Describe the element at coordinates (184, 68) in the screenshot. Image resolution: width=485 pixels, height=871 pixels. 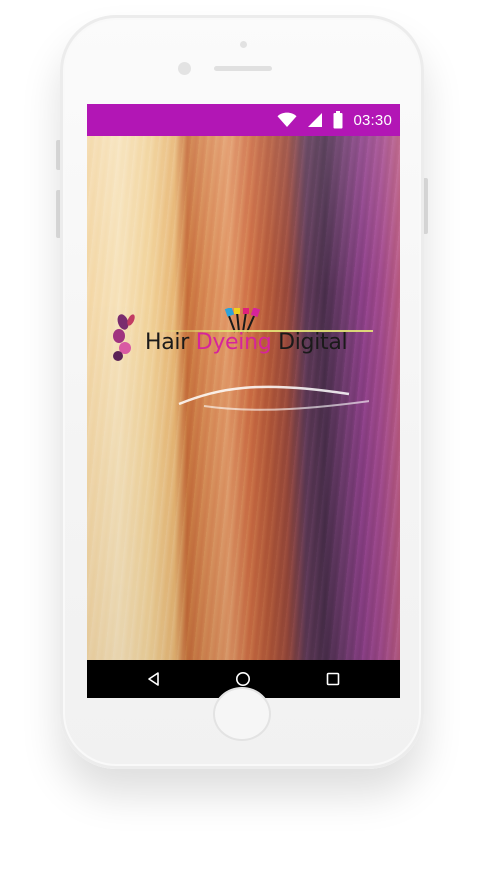
I see `front-camera` at that location.